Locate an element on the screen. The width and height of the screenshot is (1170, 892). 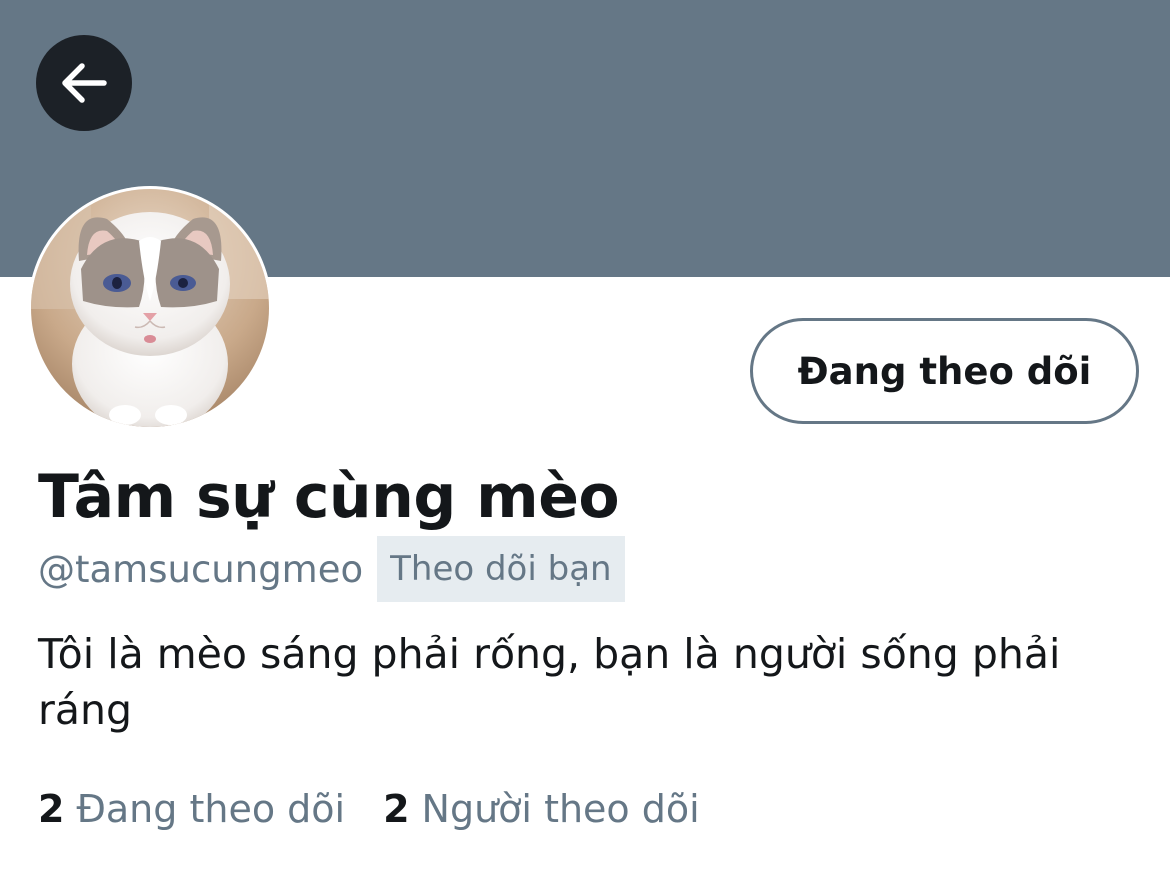
back-button is located at coordinates (84, 83).